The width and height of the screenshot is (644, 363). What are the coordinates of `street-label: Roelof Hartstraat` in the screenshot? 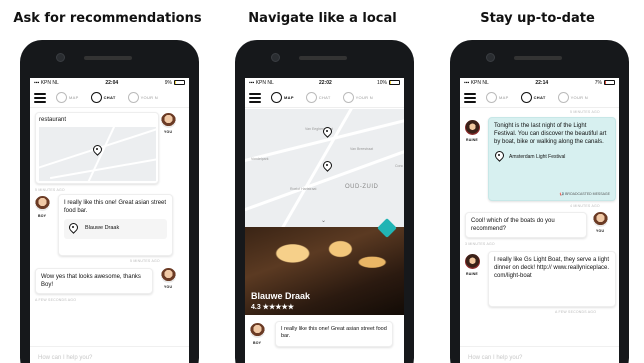 It's located at (303, 189).